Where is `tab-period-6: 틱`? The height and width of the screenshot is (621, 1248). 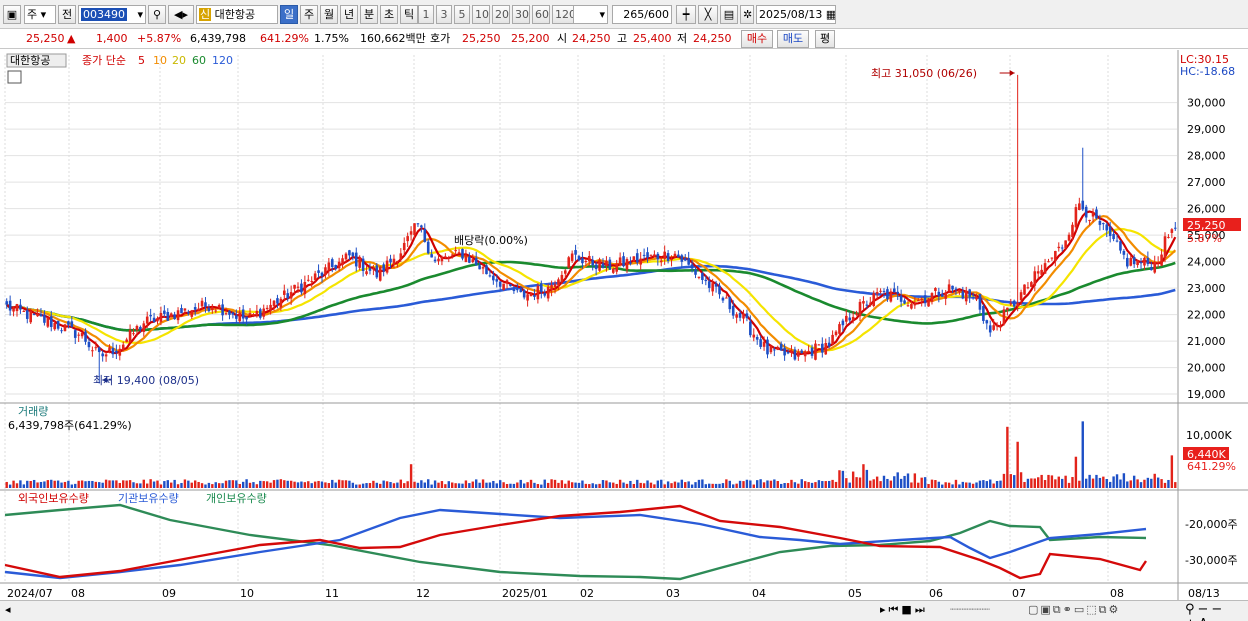
tab-period-6: 틱 is located at coordinates (409, 14).